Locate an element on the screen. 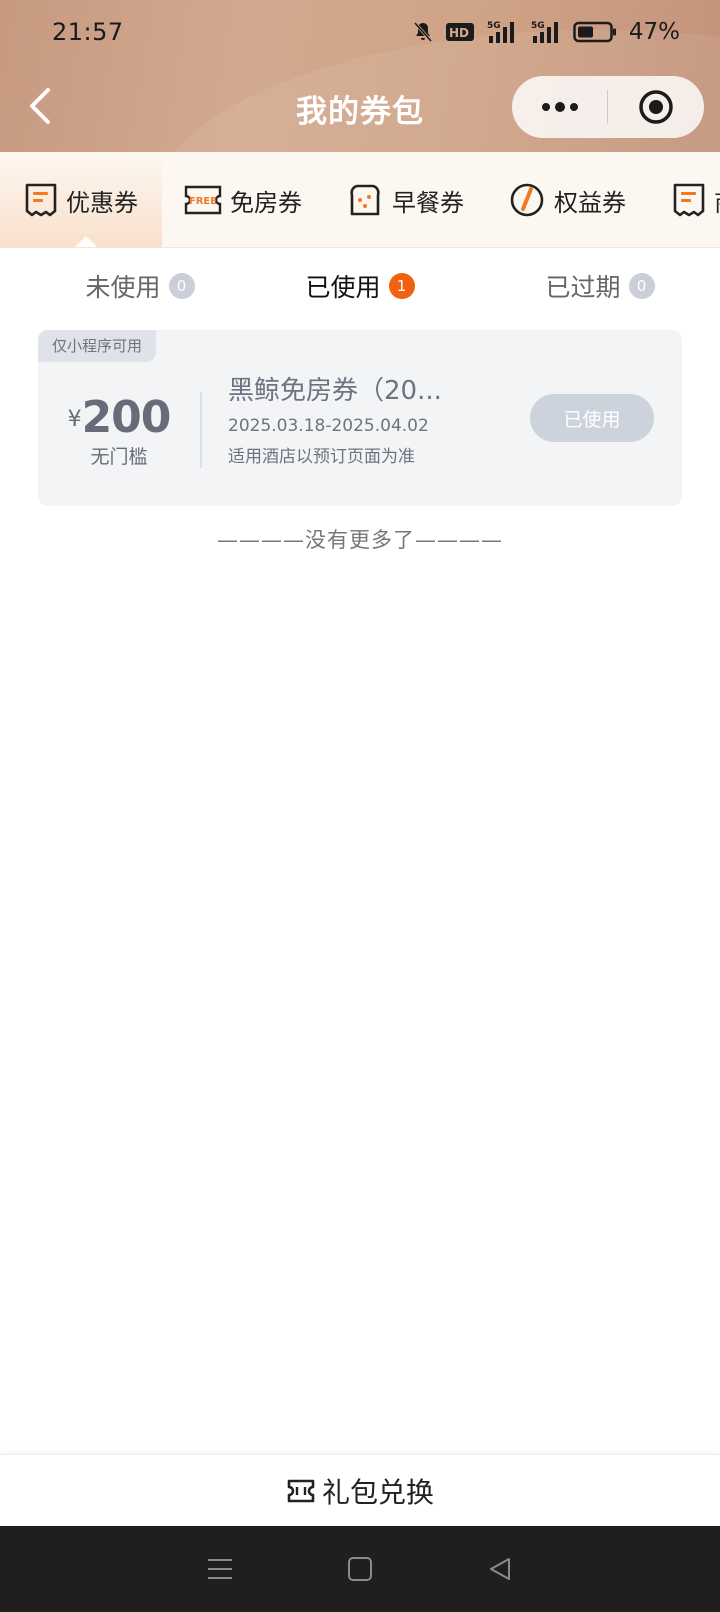  mini-program-only-tag: 仅小程序可用 is located at coordinates (97, 346).